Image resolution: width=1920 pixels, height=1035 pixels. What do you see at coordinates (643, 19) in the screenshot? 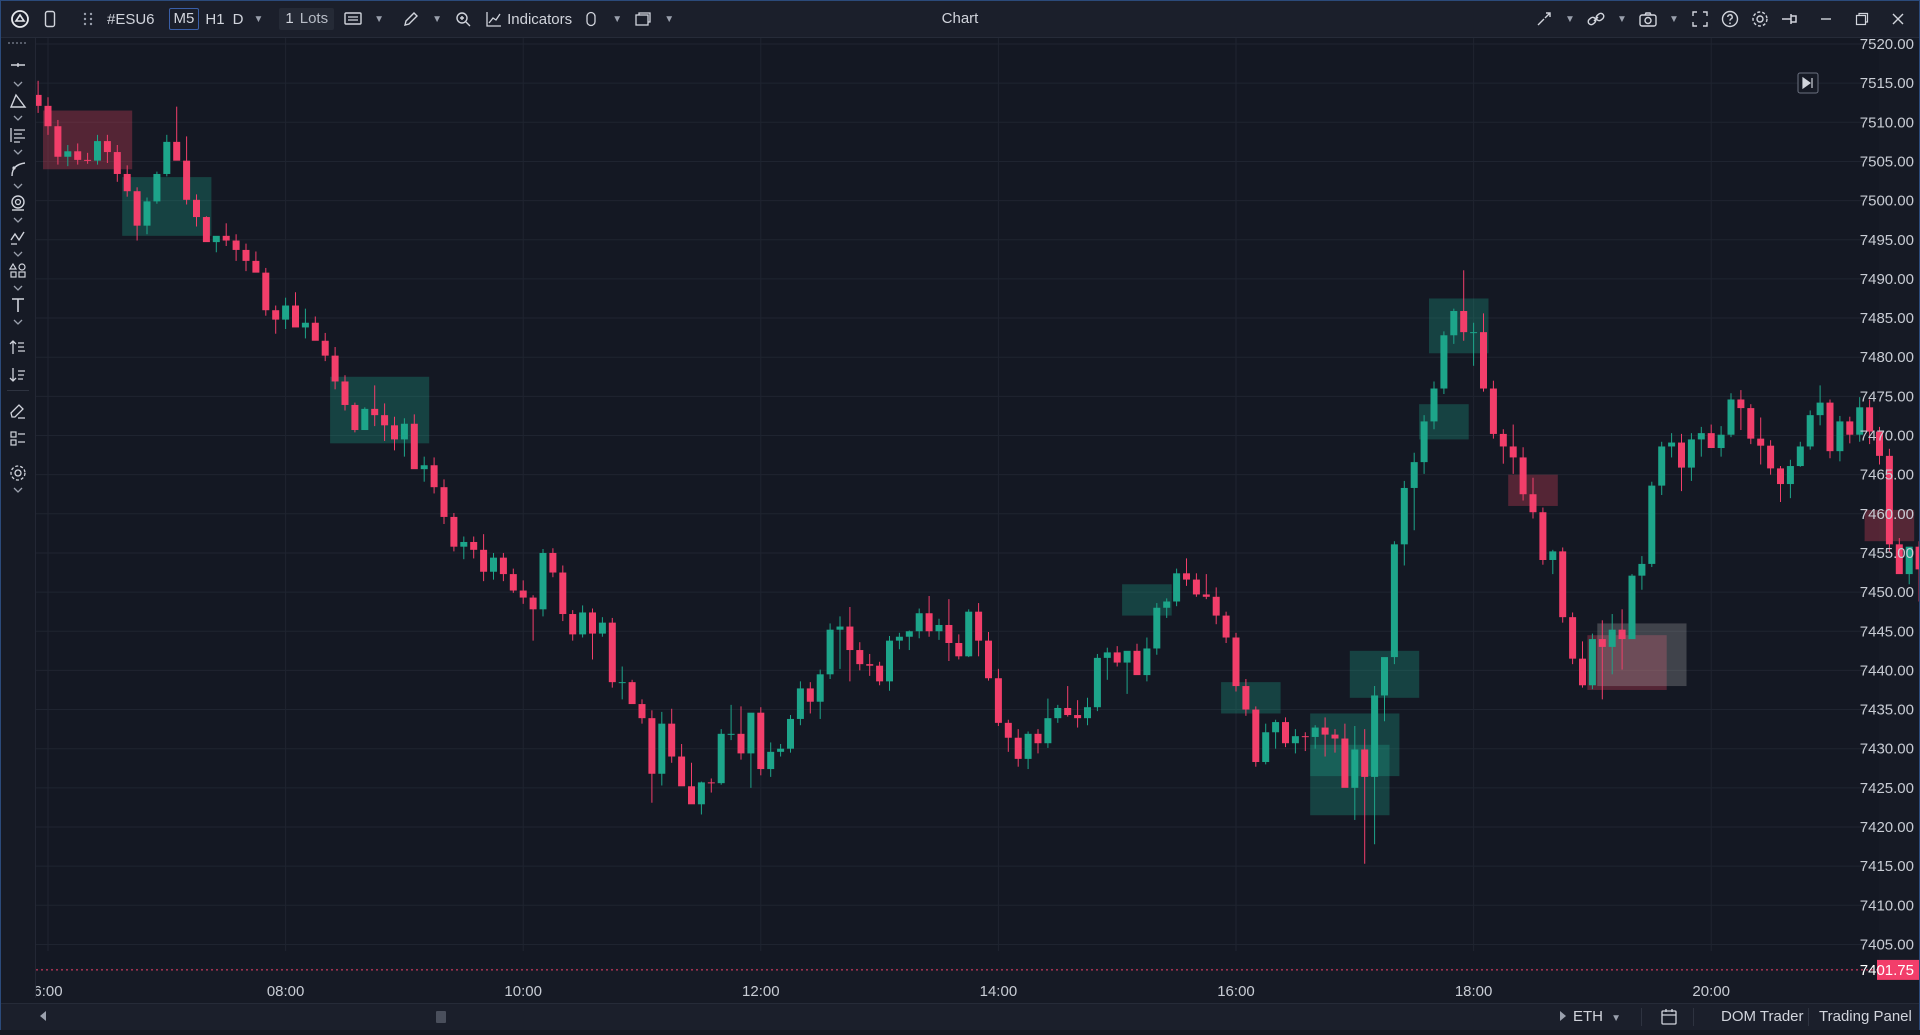
I see `templates-icon` at bounding box center [643, 19].